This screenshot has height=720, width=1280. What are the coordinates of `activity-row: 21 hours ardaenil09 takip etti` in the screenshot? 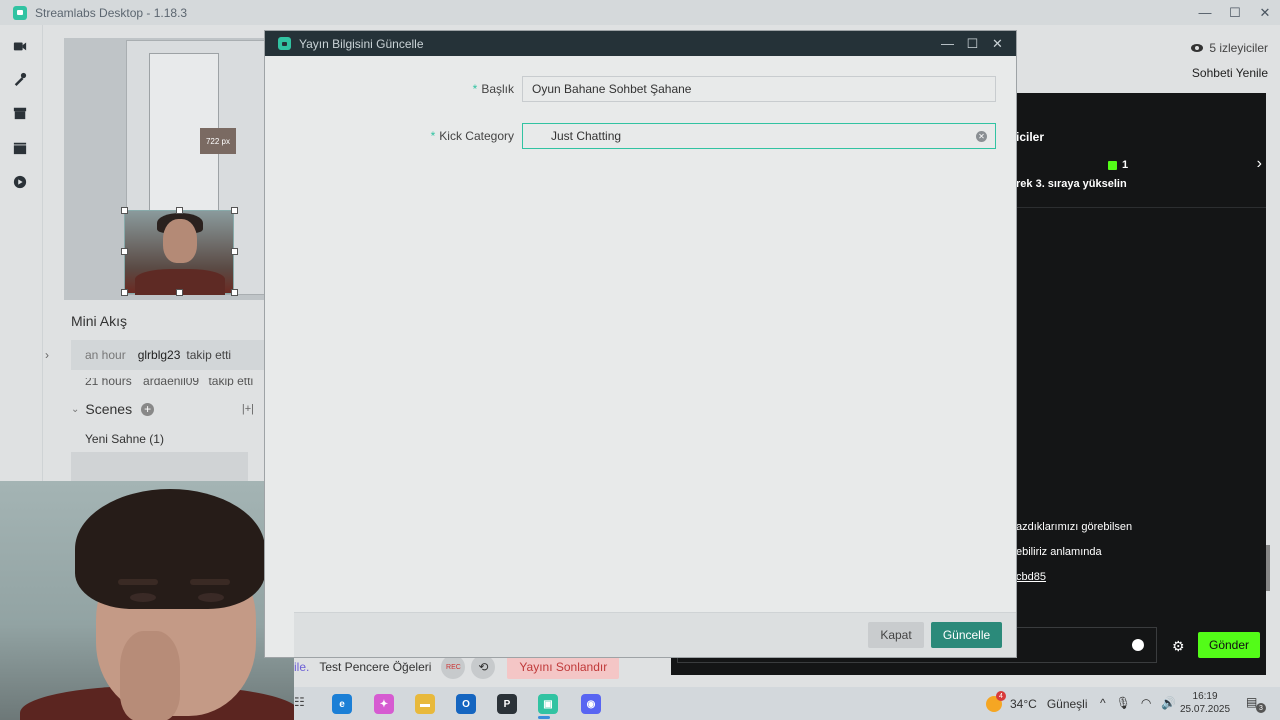 It's located at (175, 382).